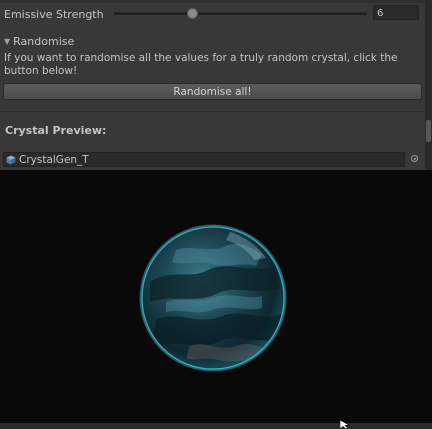 This screenshot has width=432, height=429. Describe the element at coordinates (345, 424) in the screenshot. I see `mouse-cursor-icon` at that location.